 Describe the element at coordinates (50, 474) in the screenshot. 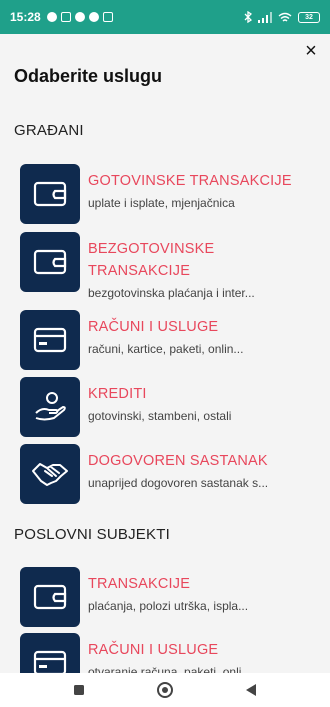

I see `handshake-icon` at that location.